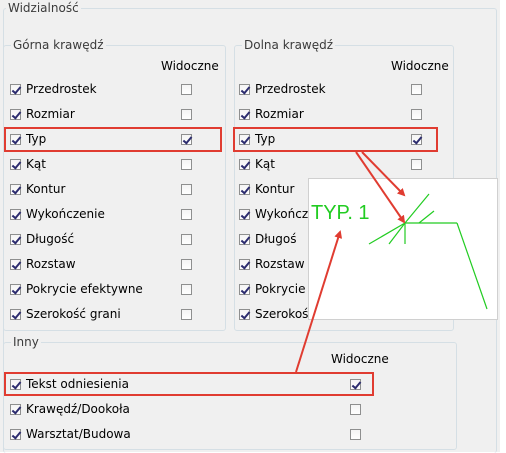  I want to click on lower-item-label: Rozmiar, so click(279, 114).